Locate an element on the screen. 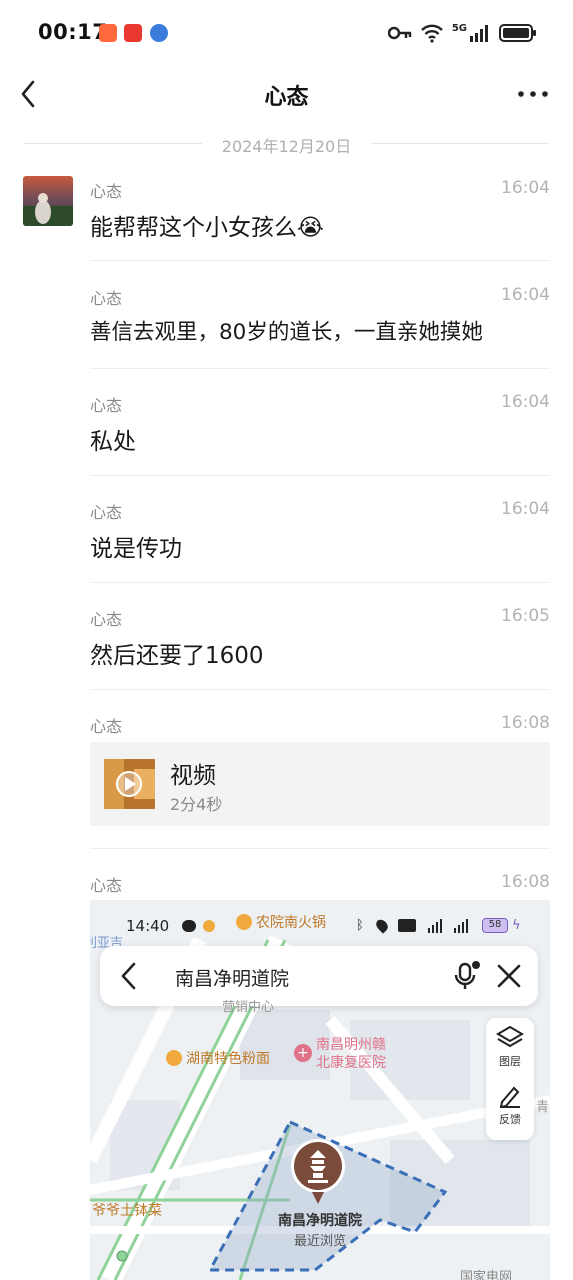 Image resolution: width=573 pixels, height=1280 pixels. poi-mid: 营销中心 is located at coordinates (248, 1007).